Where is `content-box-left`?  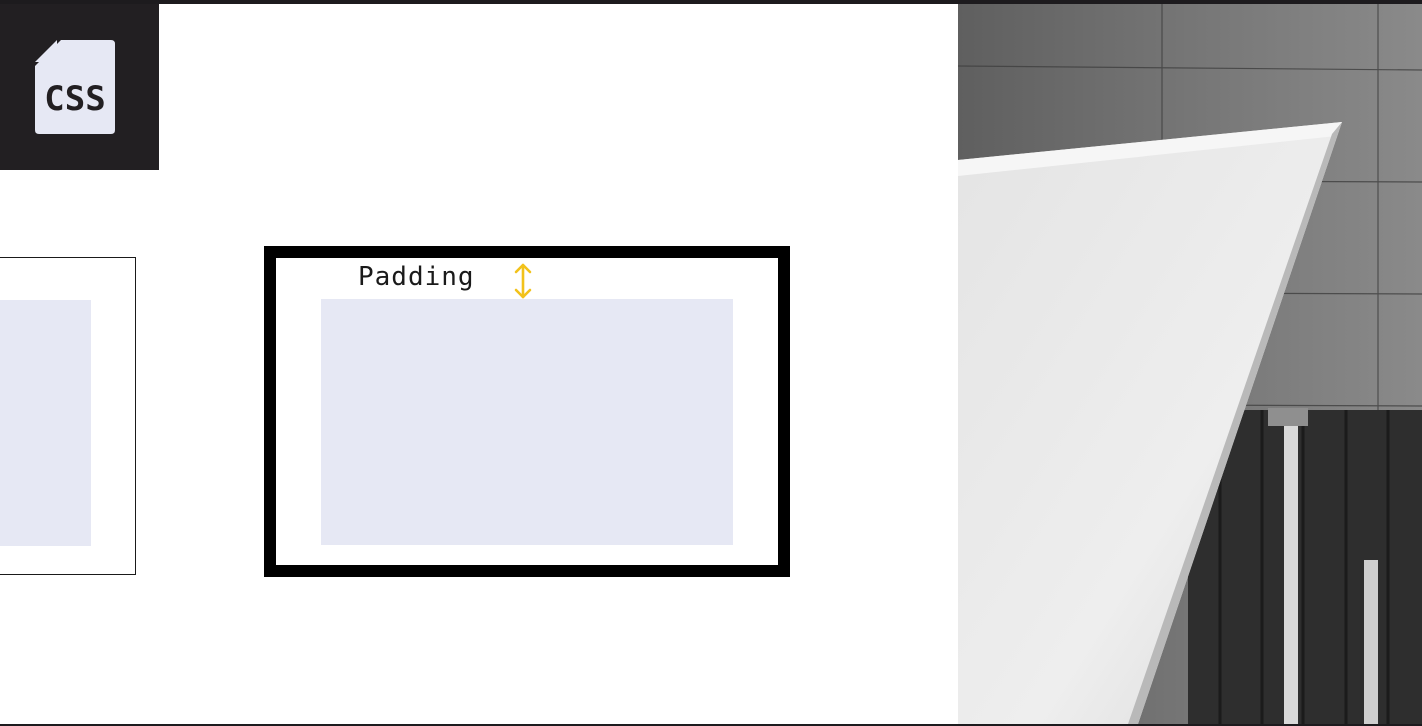 content-box-left is located at coordinates (68, 416).